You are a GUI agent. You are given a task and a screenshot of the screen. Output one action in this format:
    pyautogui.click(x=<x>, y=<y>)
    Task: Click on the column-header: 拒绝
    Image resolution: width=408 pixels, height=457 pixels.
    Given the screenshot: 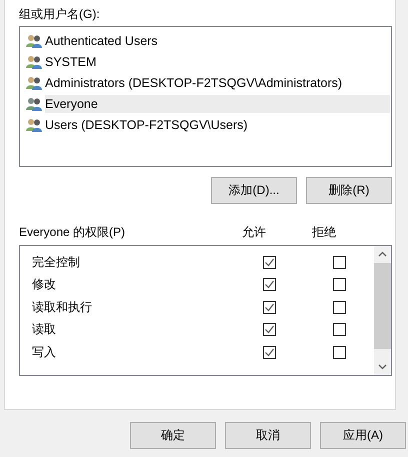 What is the action you would take?
    pyautogui.click(x=324, y=232)
    